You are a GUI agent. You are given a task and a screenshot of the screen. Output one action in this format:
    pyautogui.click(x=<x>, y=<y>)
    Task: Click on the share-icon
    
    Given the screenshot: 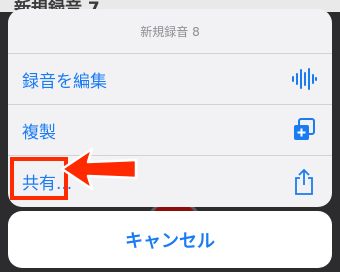 What is the action you would take?
    pyautogui.click(x=304, y=182)
    